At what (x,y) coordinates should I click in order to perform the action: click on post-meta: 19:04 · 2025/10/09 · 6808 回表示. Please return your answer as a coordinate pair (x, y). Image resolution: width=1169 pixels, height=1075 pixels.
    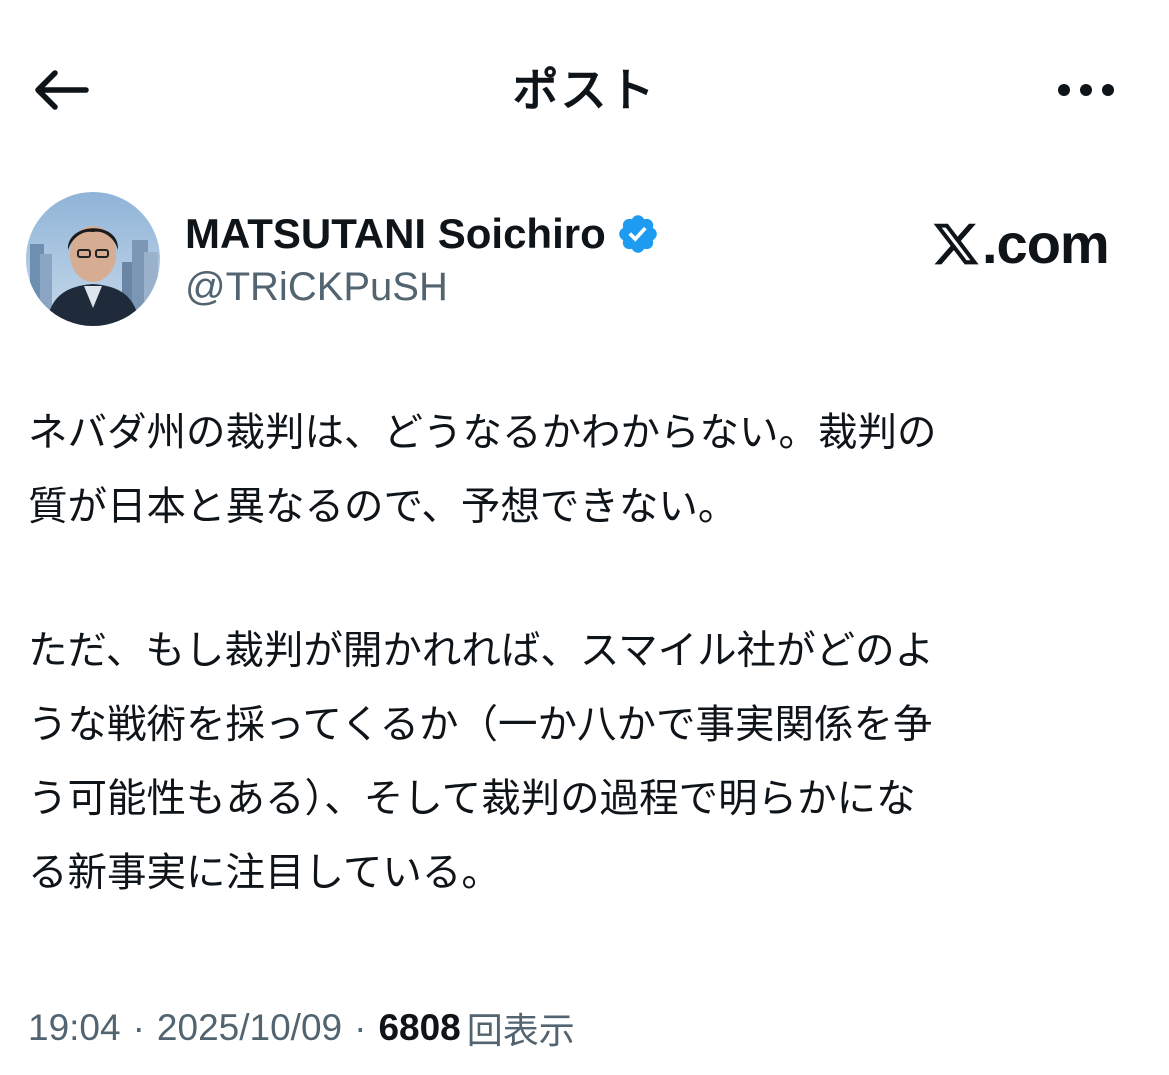
    Looking at the image, I should click on (301, 1028).